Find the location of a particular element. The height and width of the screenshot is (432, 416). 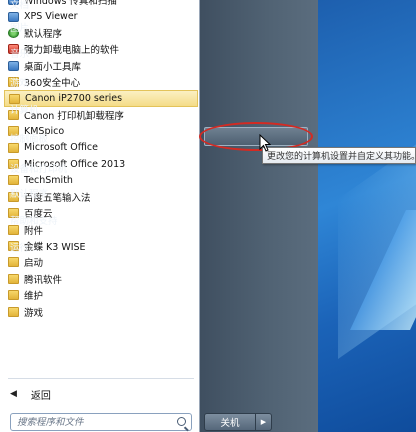

program-item: 桌面小工具库 is located at coordinates (101, 66).